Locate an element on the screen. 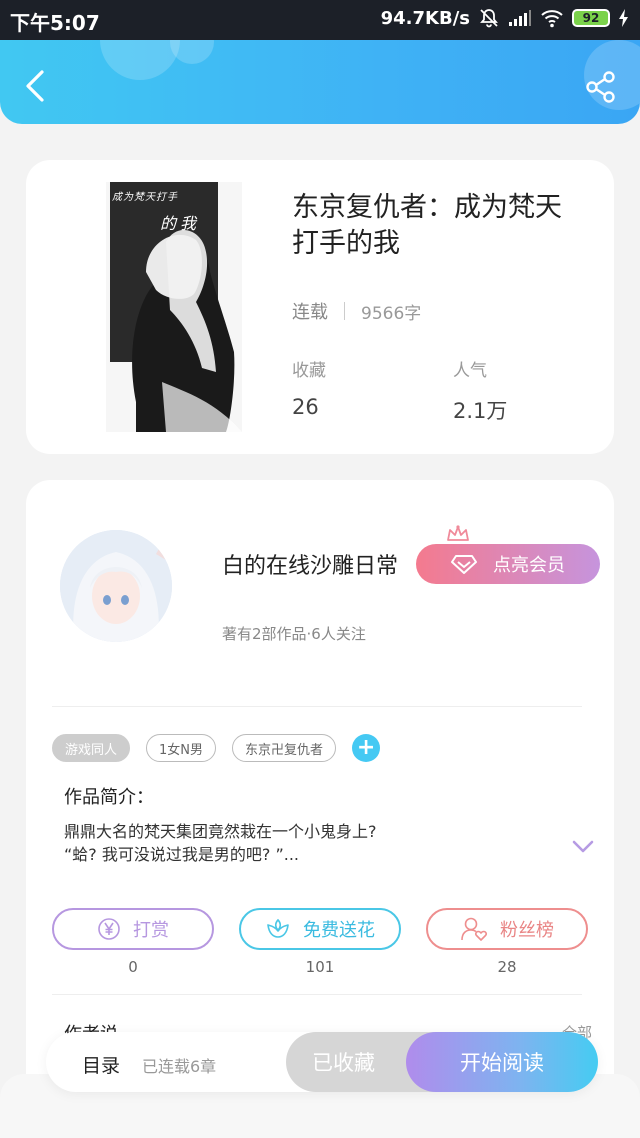 This screenshot has height=1138, width=640. wifi-icon is located at coordinates (552, 19).